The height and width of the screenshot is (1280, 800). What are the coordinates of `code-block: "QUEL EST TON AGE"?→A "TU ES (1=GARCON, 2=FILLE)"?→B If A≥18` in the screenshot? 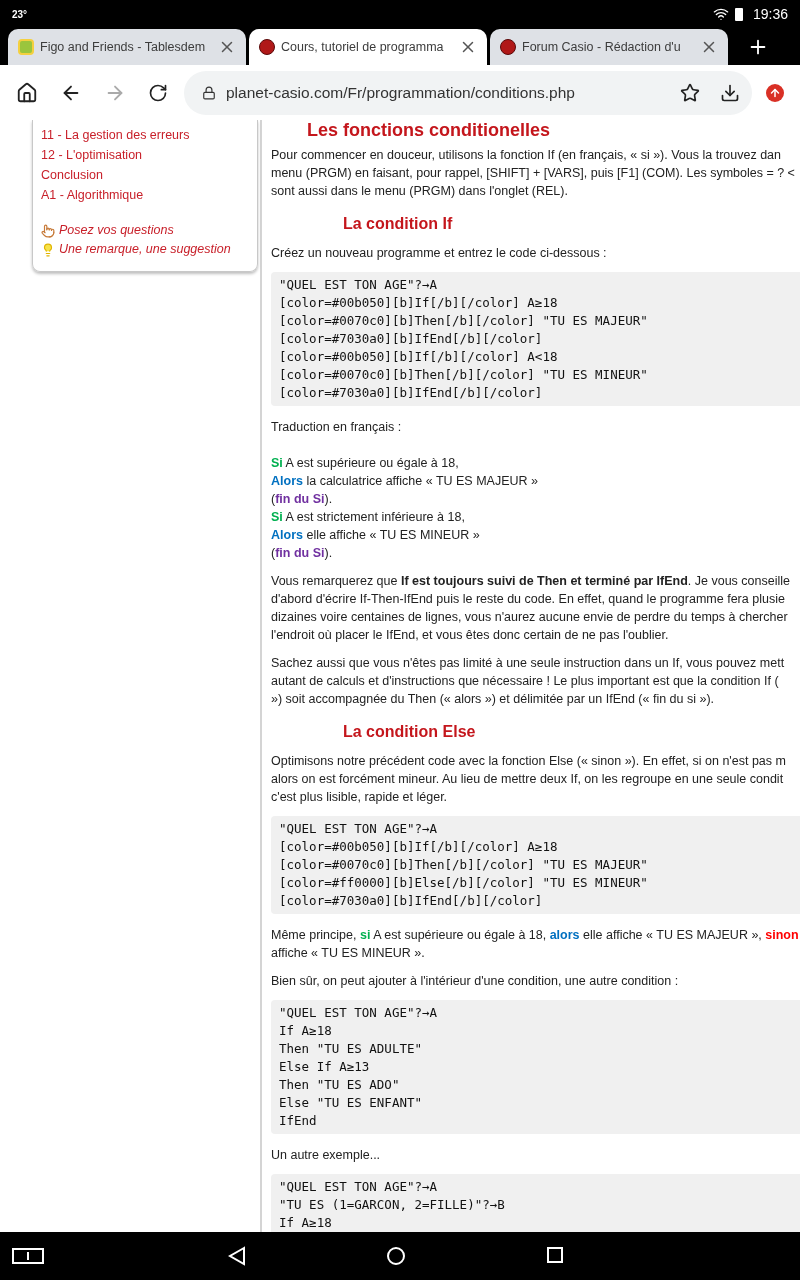 It's located at (535, 1203).